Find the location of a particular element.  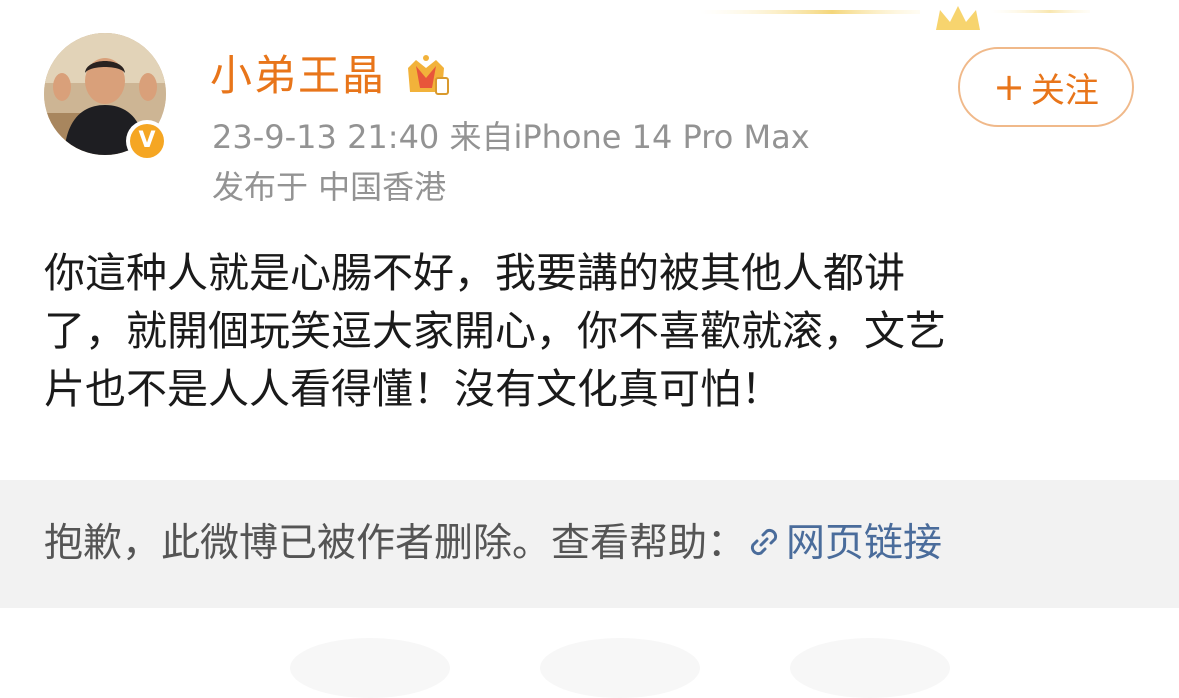

verified-badge: V is located at coordinates (147, 141).